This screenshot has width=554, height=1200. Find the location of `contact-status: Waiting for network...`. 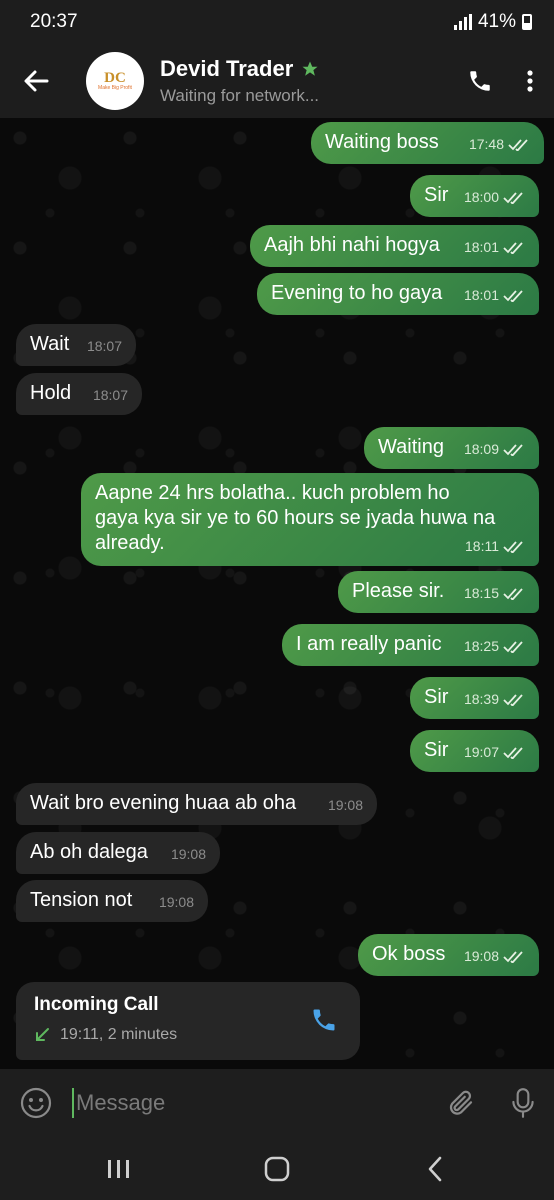

contact-status: Waiting for network... is located at coordinates (240, 95).